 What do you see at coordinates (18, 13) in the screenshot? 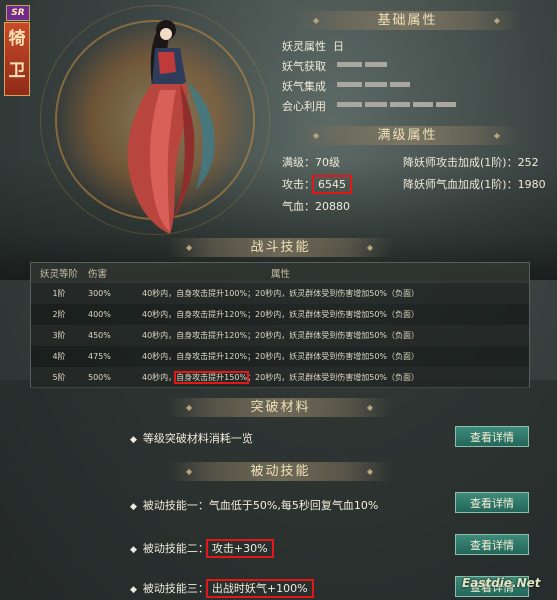
I see `rarity-badge: SR` at bounding box center [18, 13].